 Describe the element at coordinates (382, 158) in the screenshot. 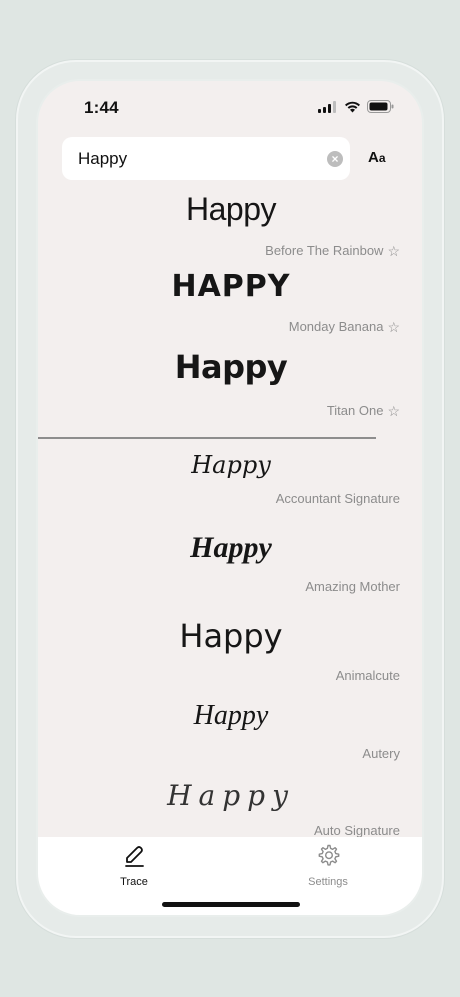

I see `font-size-small-glyph: a` at that location.